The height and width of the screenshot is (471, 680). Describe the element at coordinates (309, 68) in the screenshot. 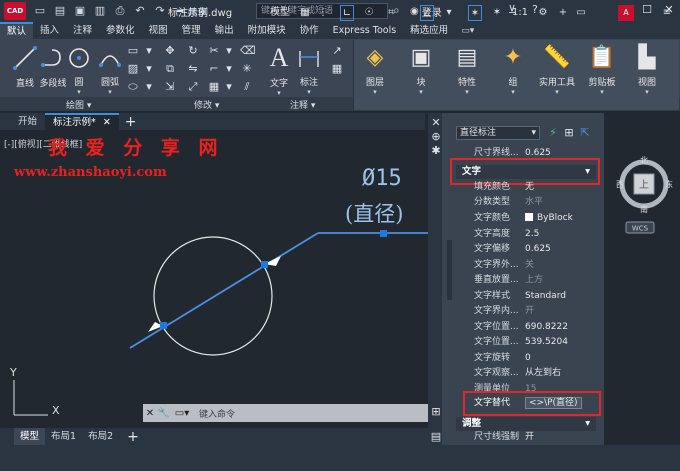

I see `dimension-tool: 标注 ▾` at that location.